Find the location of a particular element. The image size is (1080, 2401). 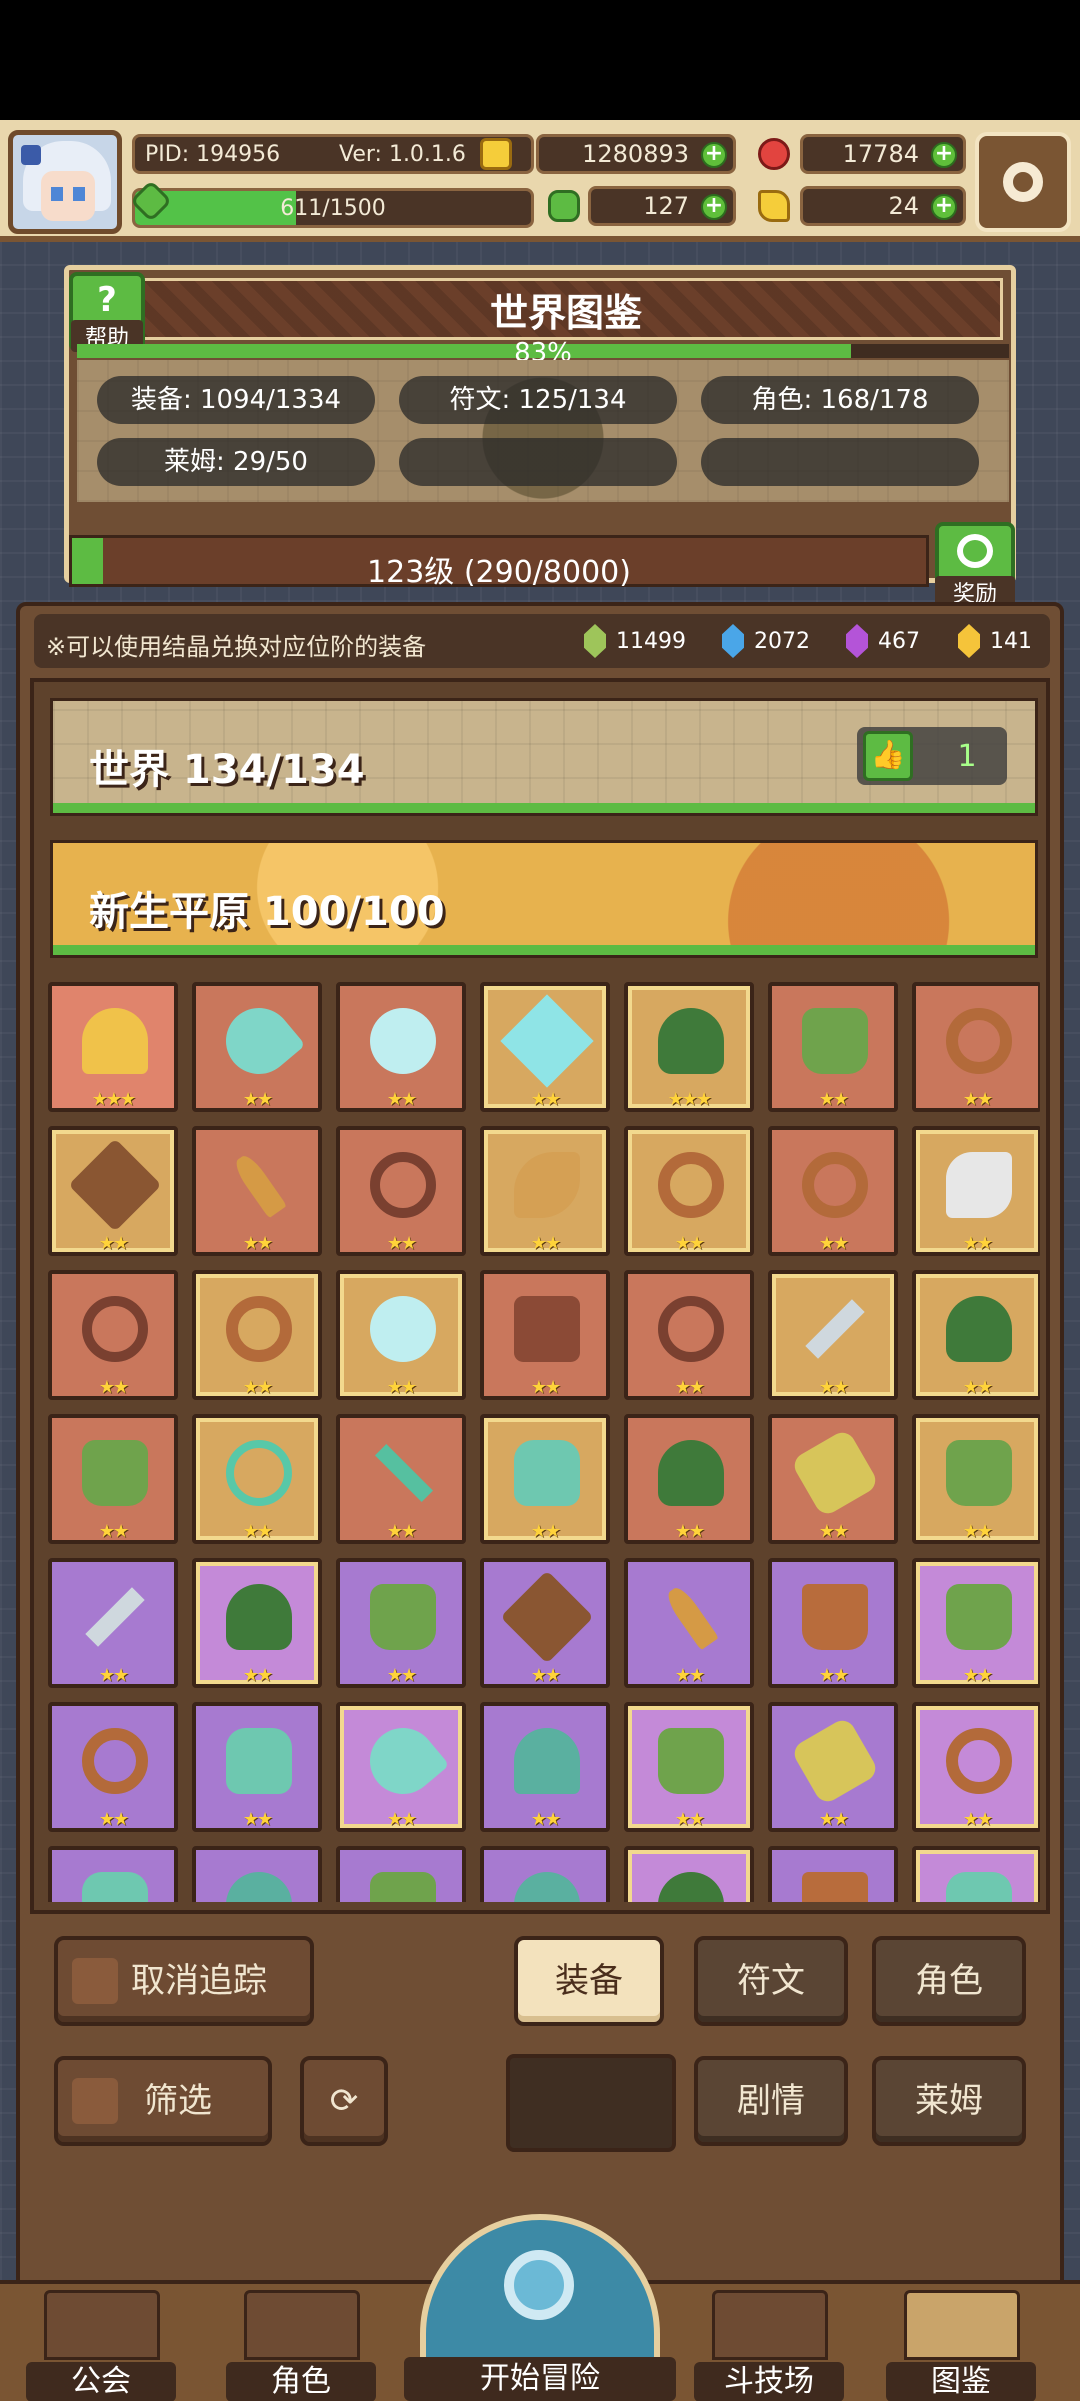

tab-rune: 符文 is located at coordinates (771, 1981).